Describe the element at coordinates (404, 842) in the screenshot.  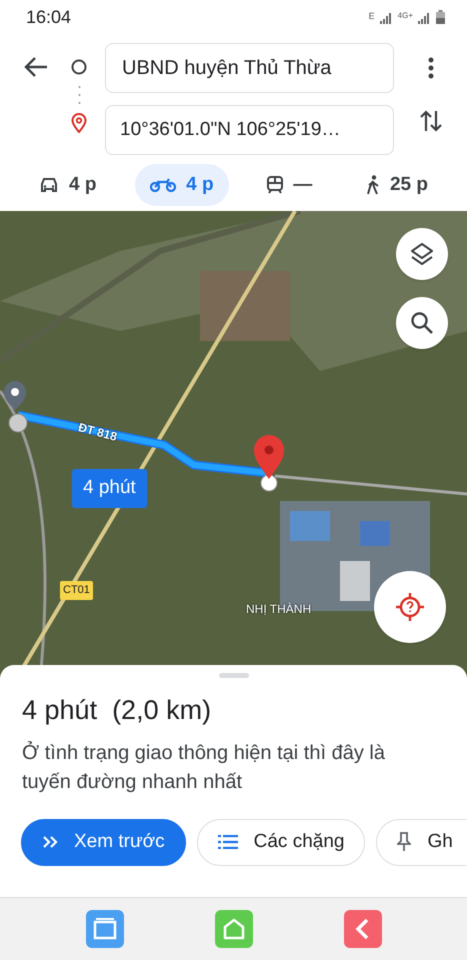
I see `pushpin-icon` at that location.